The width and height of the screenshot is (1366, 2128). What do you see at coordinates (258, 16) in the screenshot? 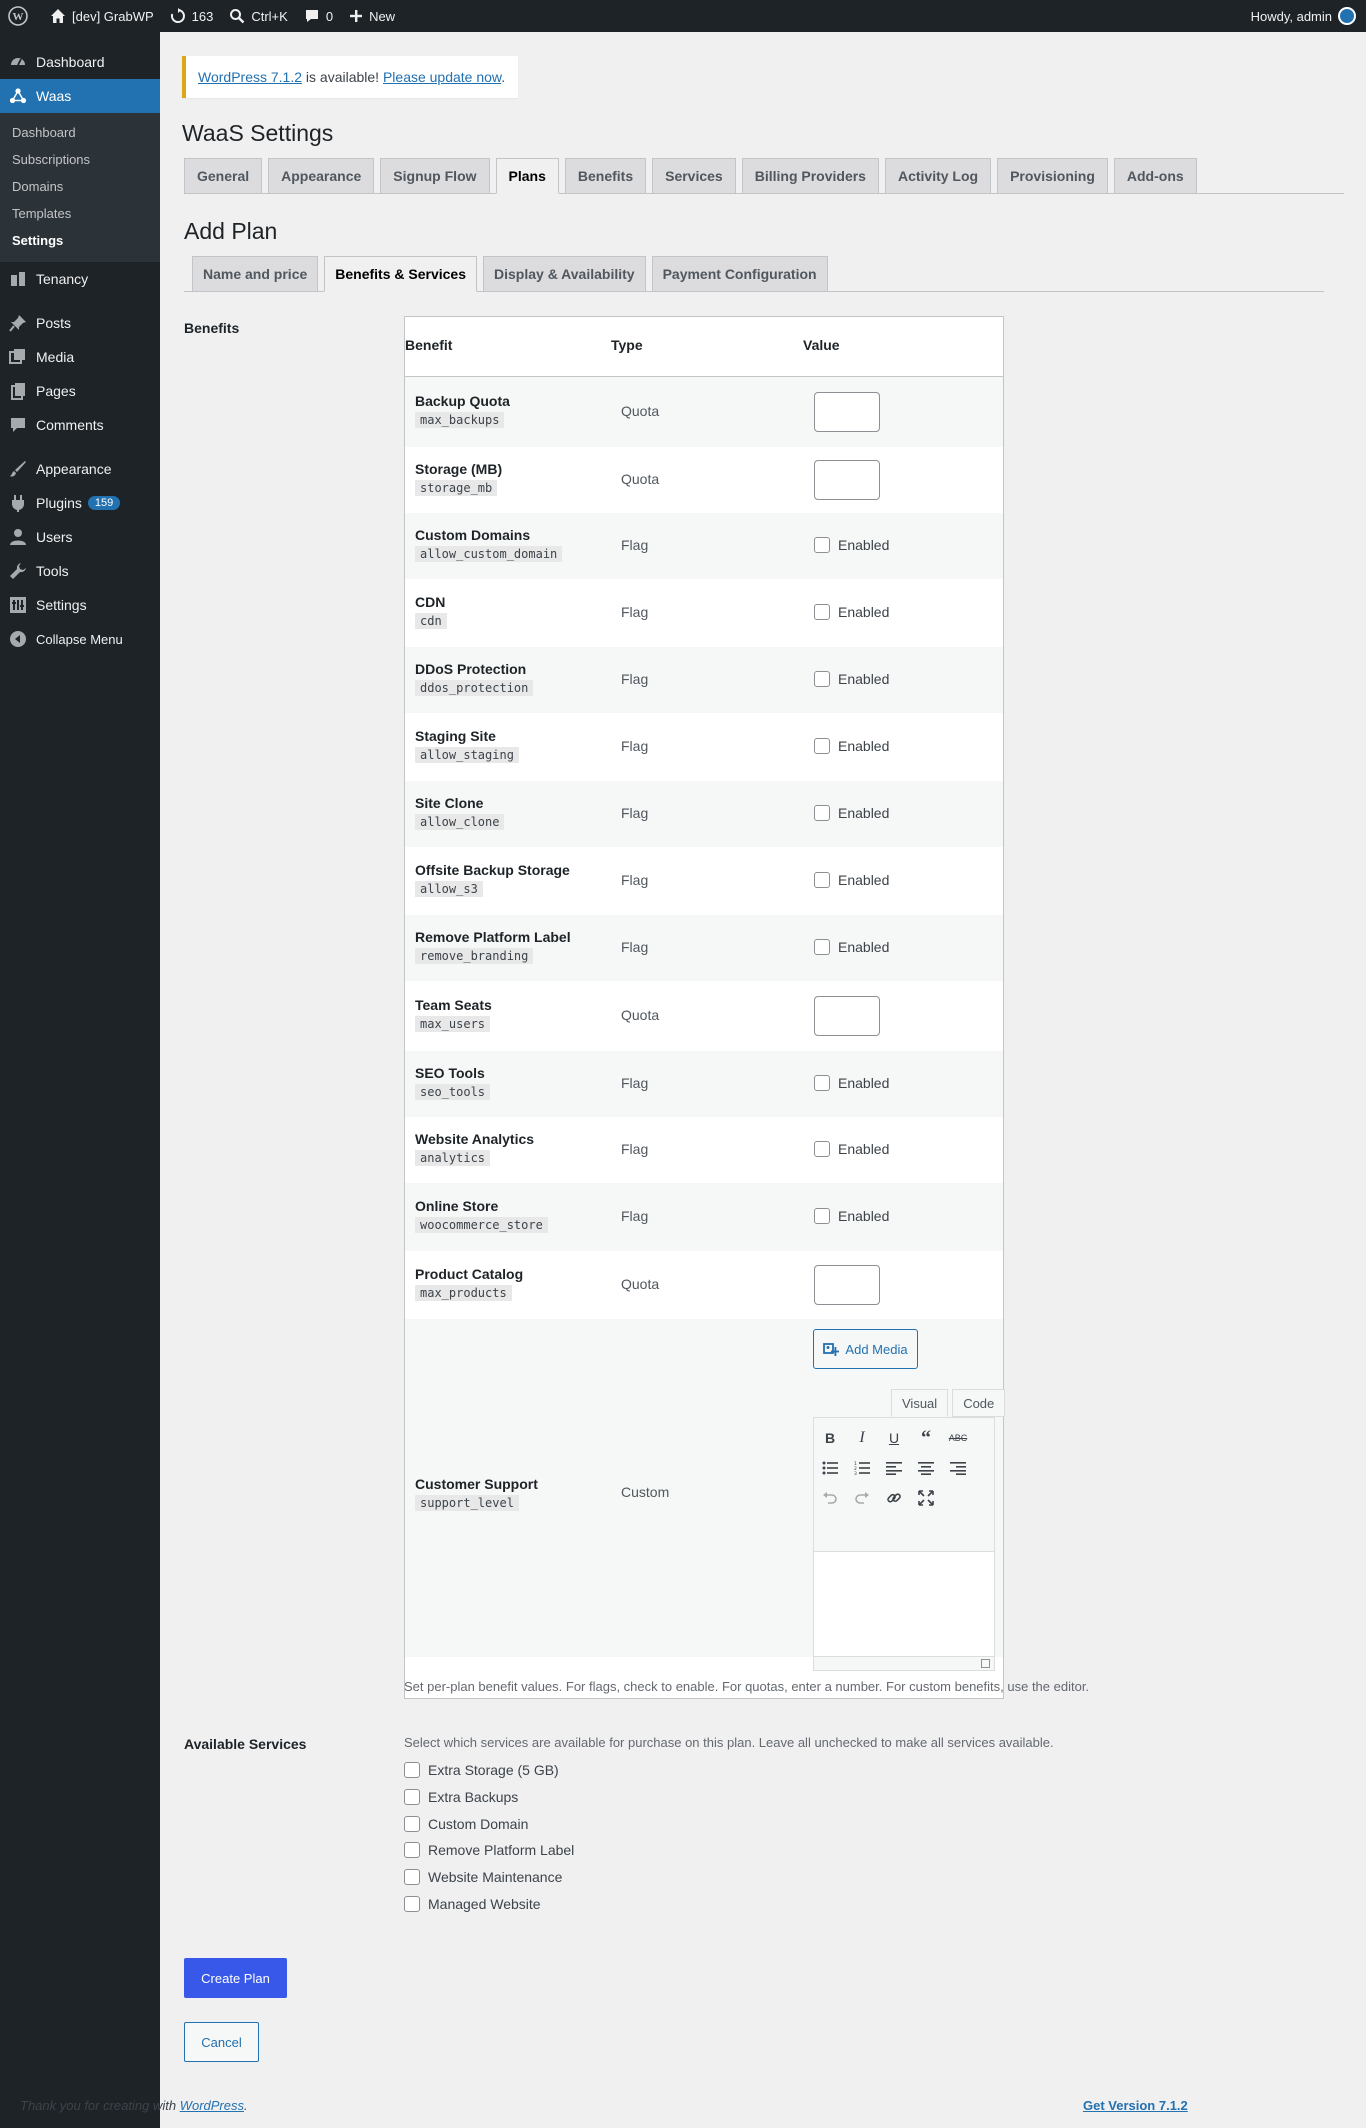
I see `search-link: Ctrl+K` at bounding box center [258, 16].